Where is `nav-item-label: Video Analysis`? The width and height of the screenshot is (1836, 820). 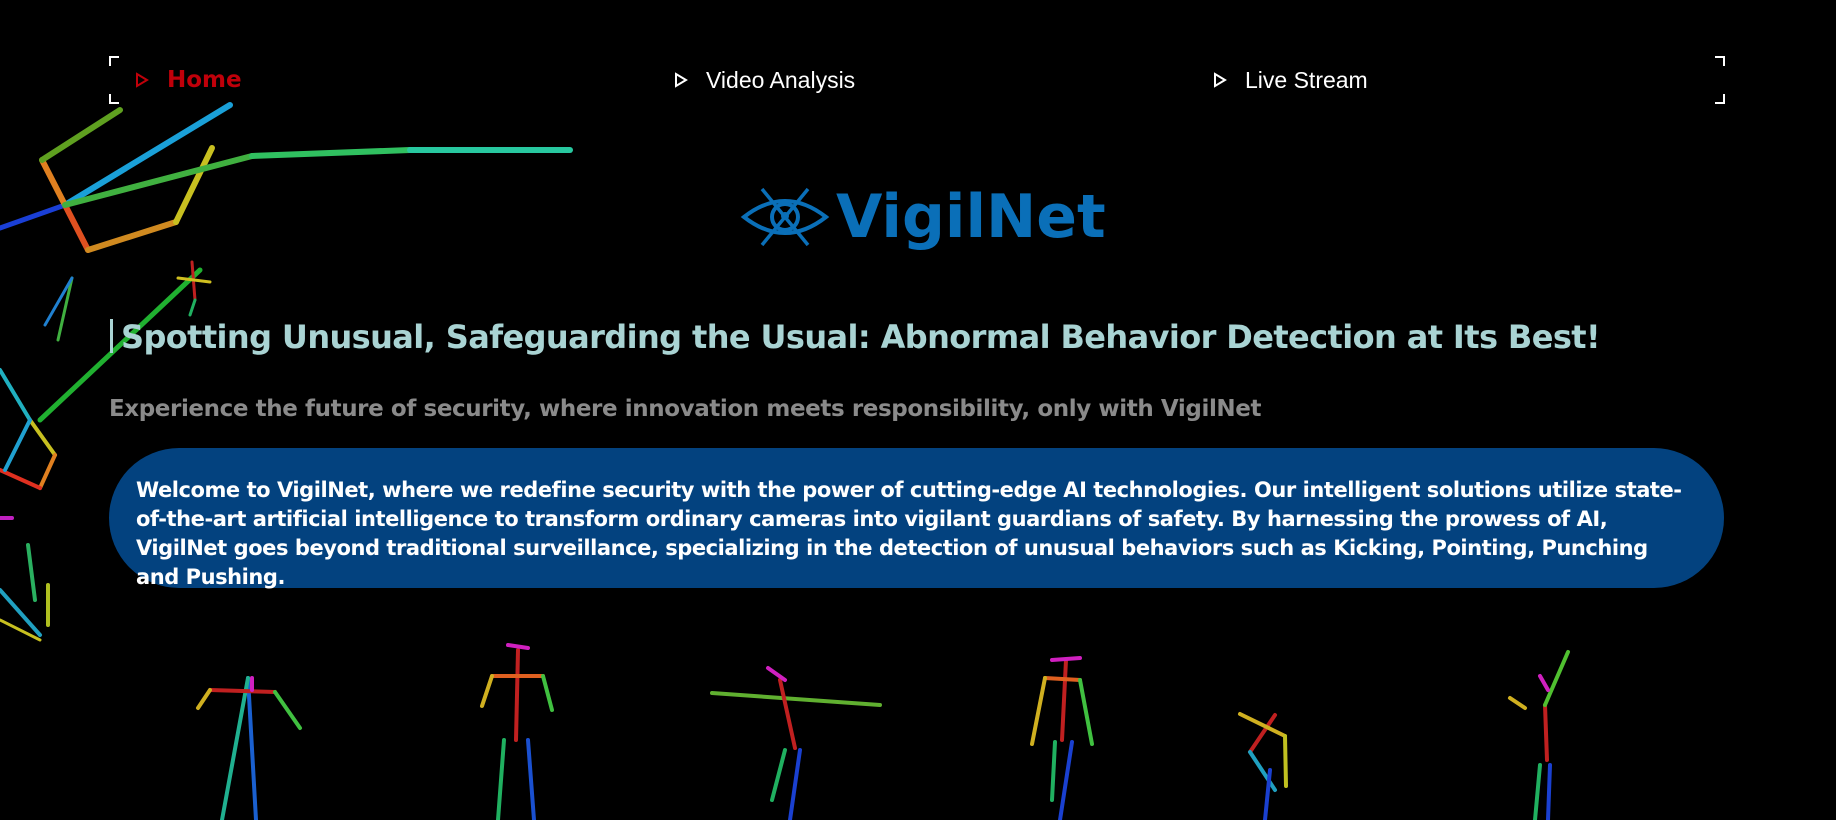
nav-item-label: Video Analysis is located at coordinates (781, 79).